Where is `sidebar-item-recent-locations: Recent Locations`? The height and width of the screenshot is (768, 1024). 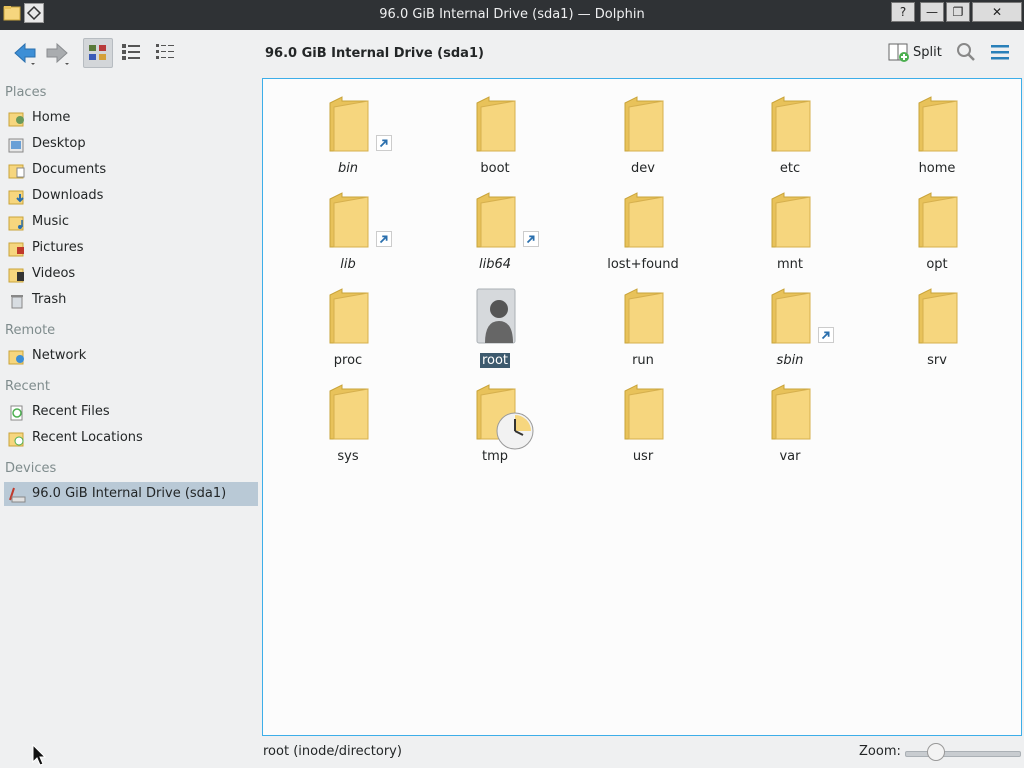
sidebar-item-recent-locations: Recent Locations is located at coordinates (131, 438).